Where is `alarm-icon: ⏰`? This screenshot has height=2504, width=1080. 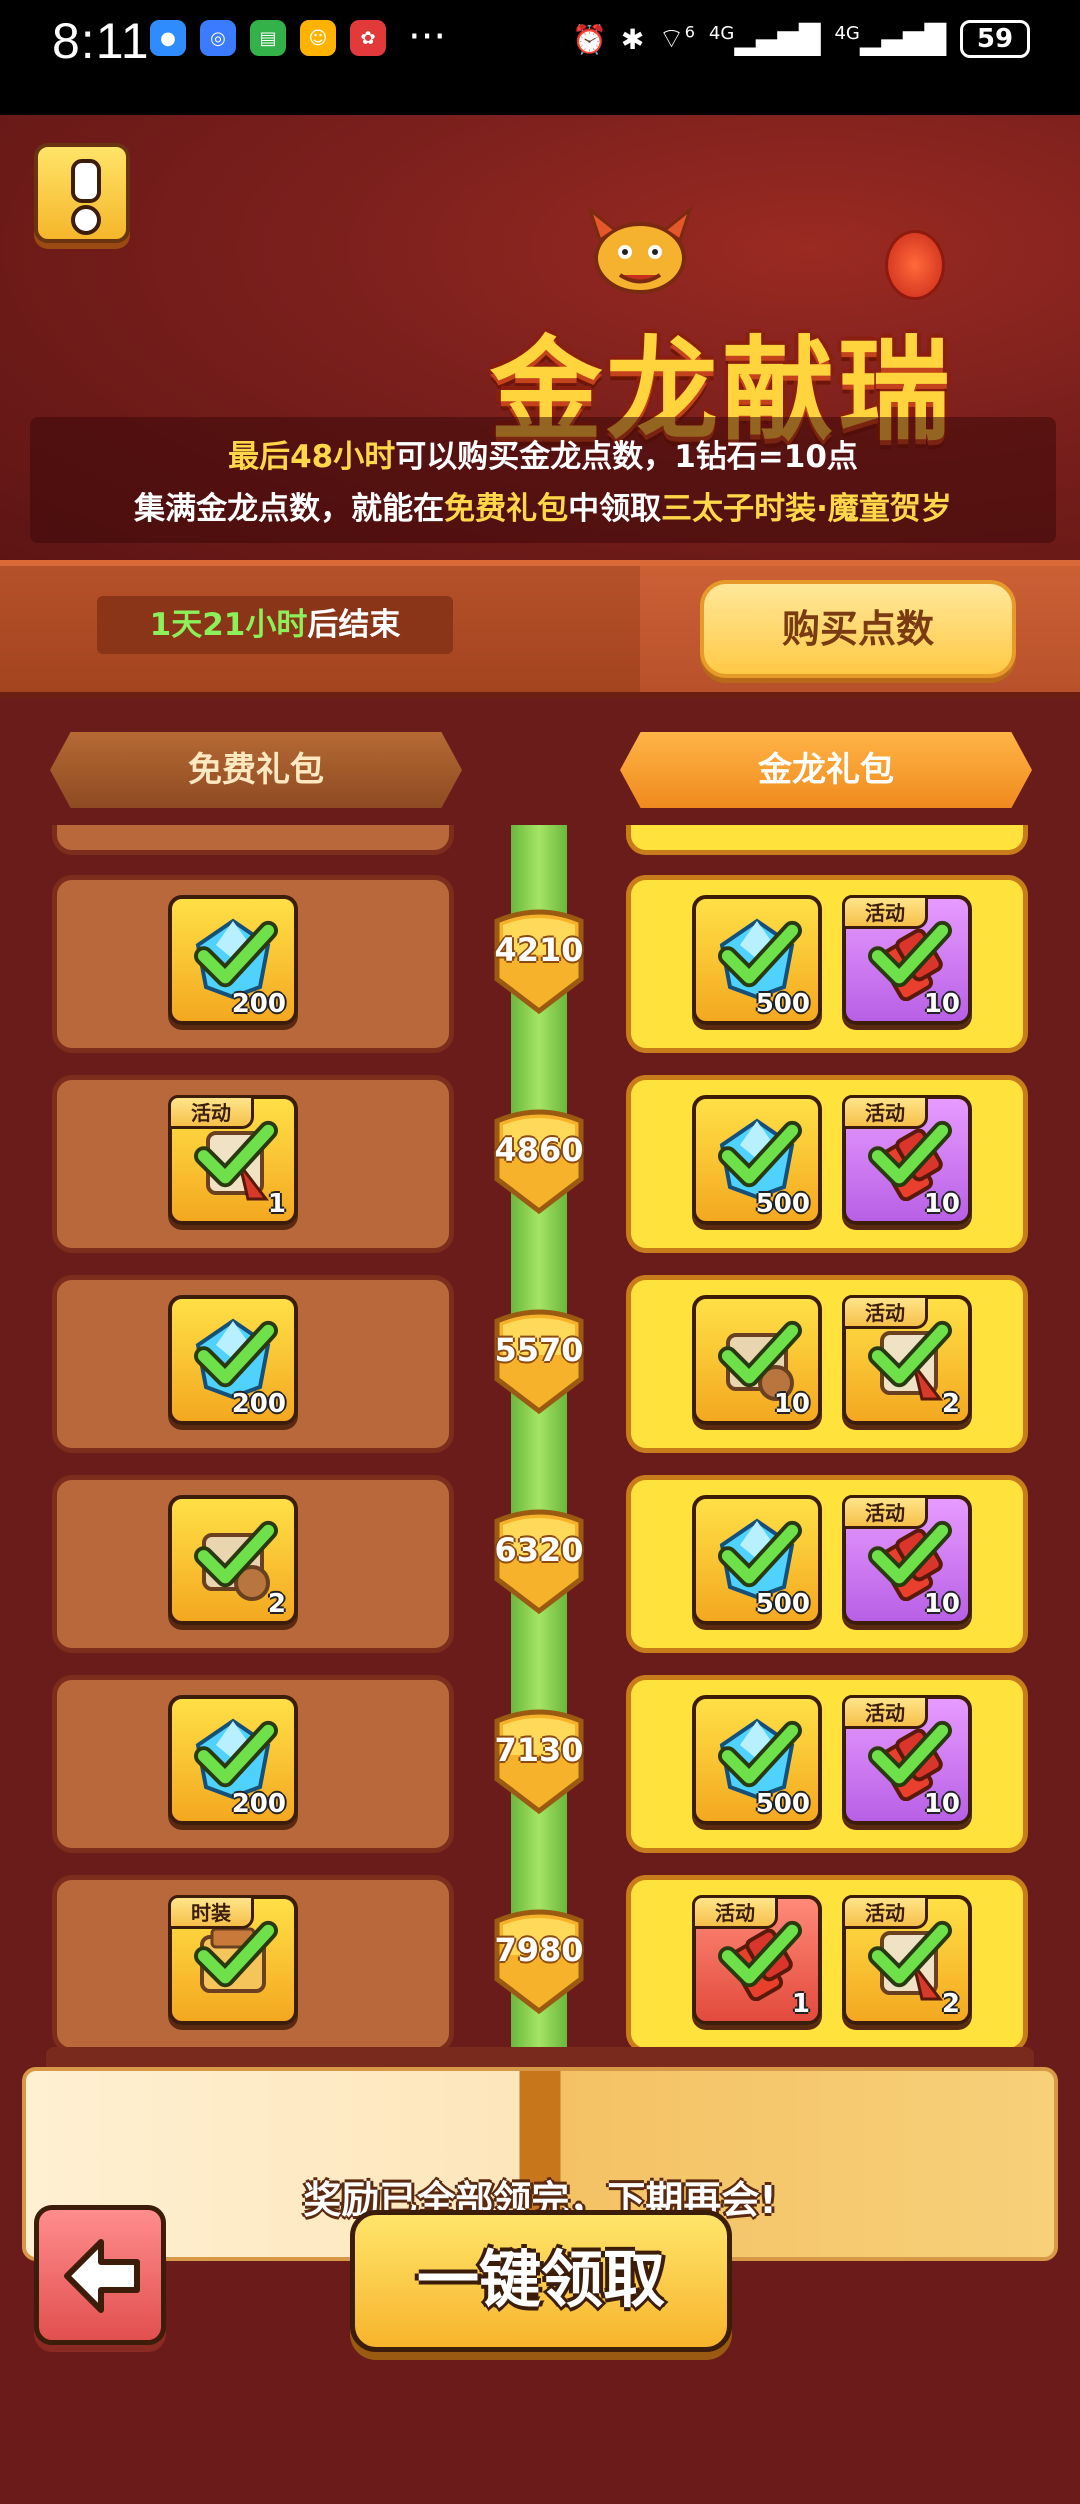 alarm-icon: ⏰ is located at coordinates (589, 39).